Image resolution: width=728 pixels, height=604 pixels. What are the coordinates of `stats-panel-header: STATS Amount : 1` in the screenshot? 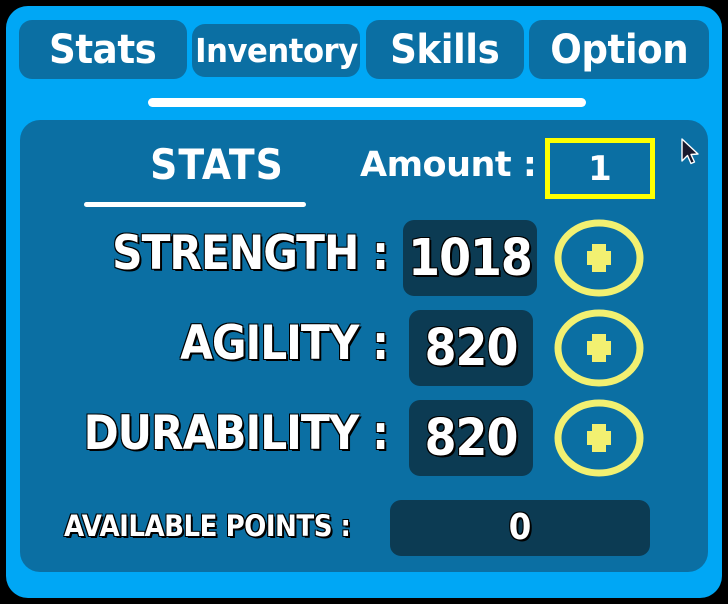 It's located at (364, 176).